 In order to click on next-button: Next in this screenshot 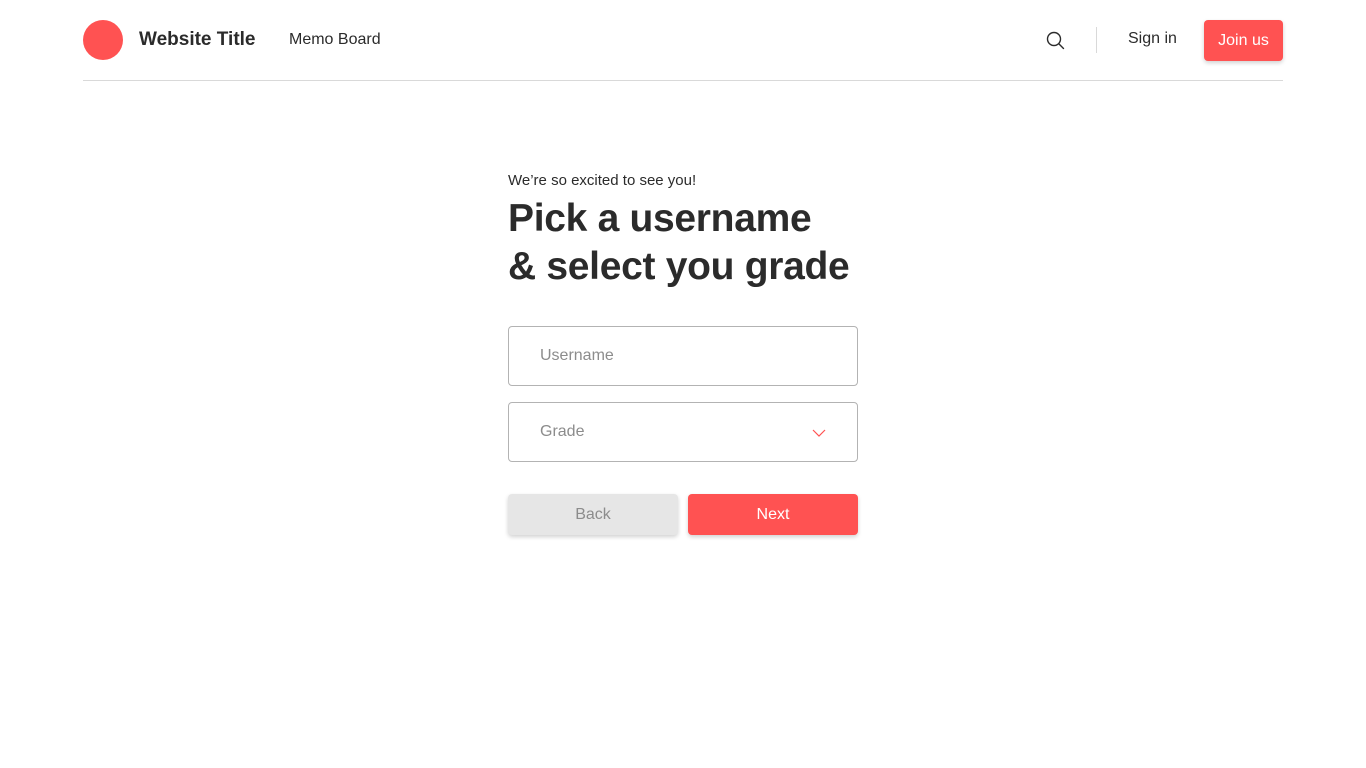, I will do `click(773, 514)`.